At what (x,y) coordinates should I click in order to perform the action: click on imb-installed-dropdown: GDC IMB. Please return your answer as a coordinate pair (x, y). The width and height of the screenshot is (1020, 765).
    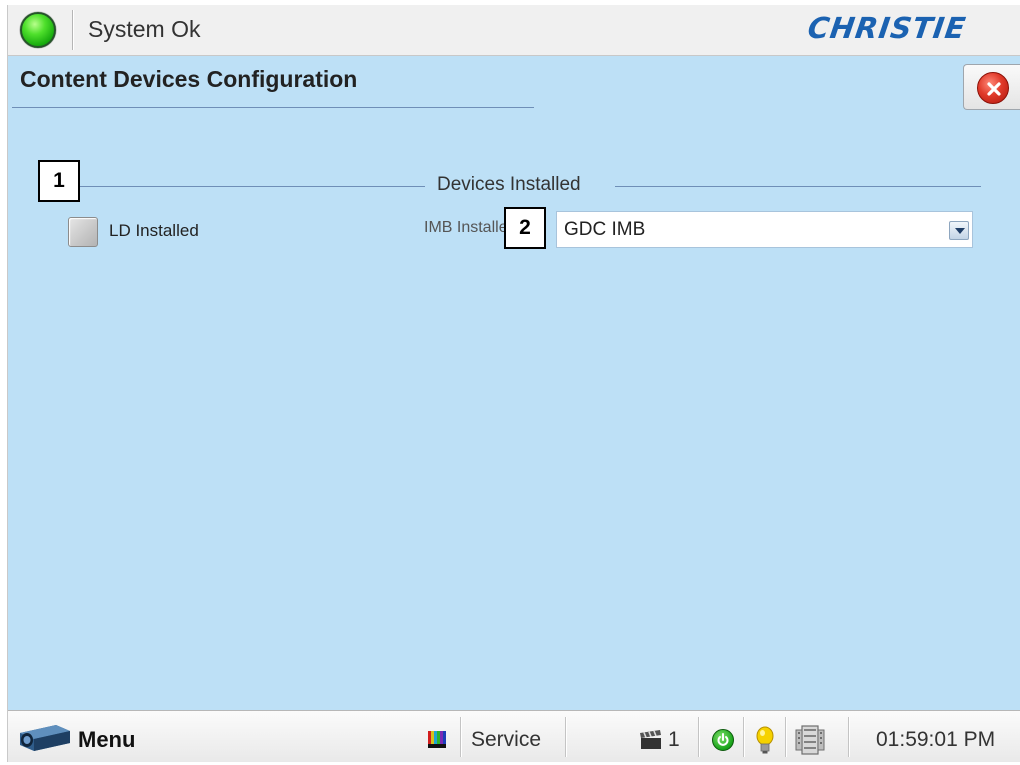
    Looking at the image, I should click on (764, 229).